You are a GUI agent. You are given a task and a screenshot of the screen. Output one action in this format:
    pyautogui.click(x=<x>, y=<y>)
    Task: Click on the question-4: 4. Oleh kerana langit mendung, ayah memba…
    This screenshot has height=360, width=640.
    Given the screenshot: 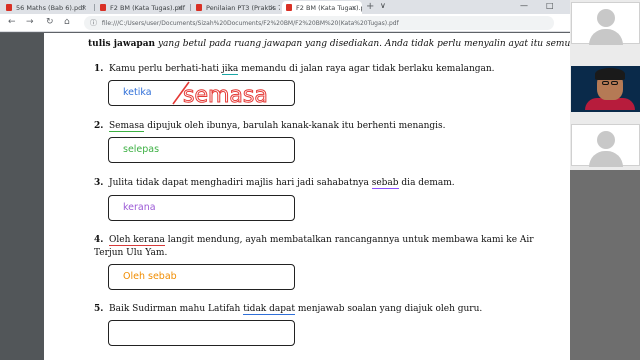 What is the action you would take?
    pyautogui.click(x=314, y=246)
    